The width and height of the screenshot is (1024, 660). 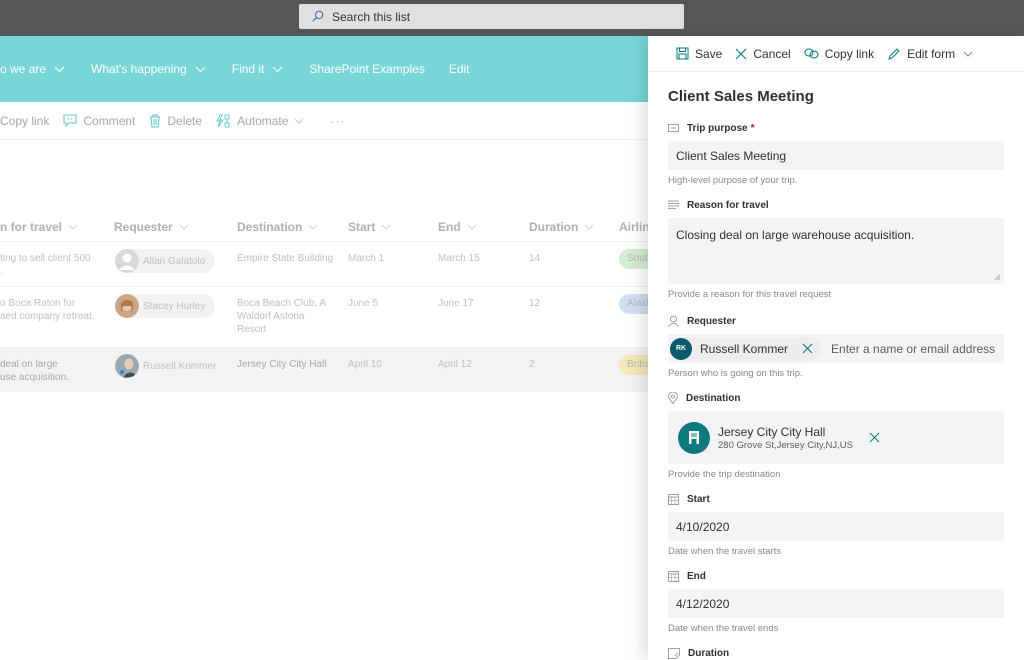 I want to click on end-field: End 4/12/2020 Date when the travel ends, so click(x=836, y=601).